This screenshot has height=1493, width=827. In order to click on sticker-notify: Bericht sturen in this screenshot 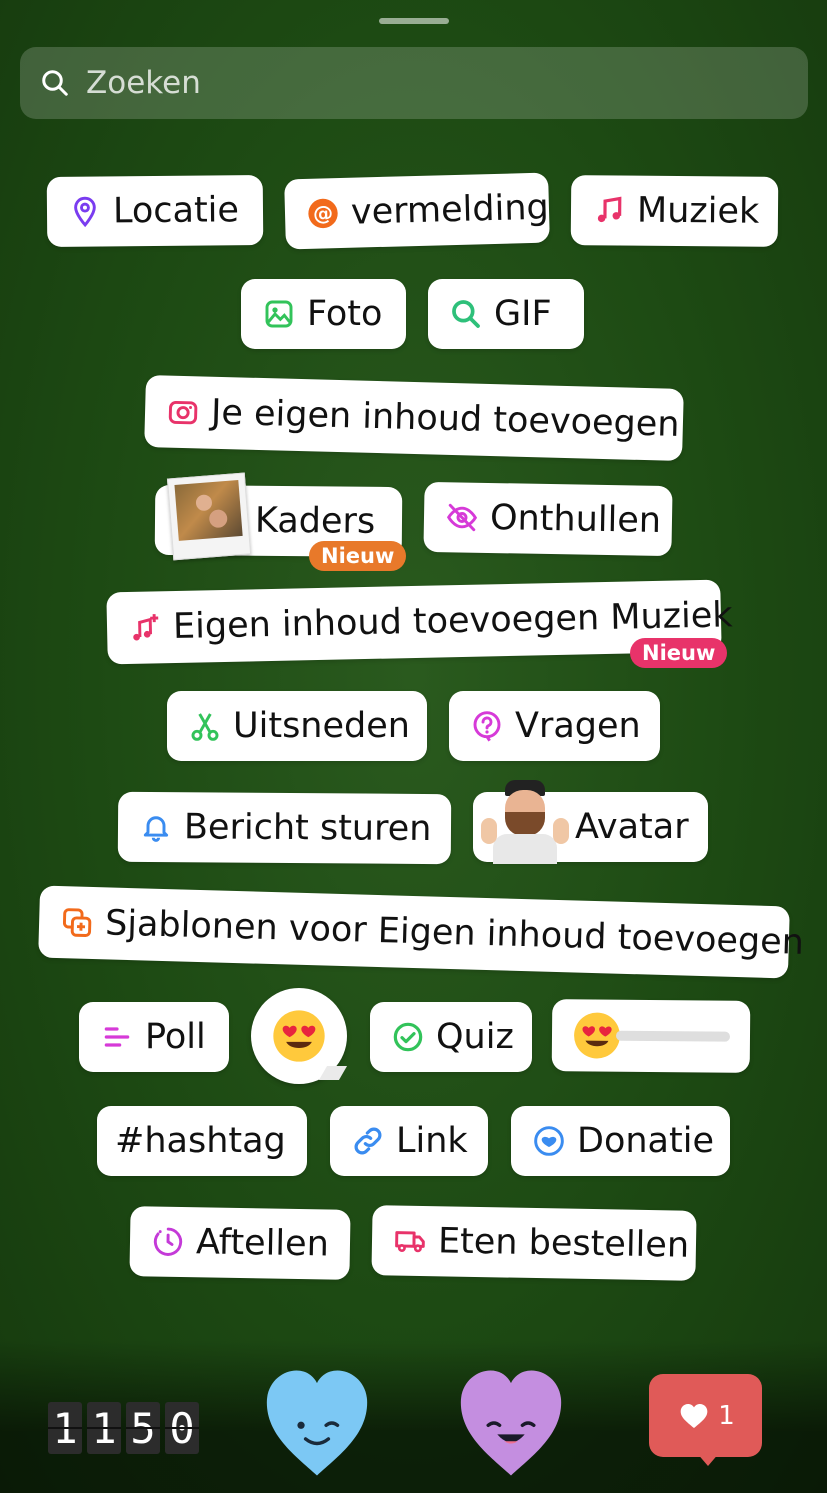, I will do `click(284, 828)`.